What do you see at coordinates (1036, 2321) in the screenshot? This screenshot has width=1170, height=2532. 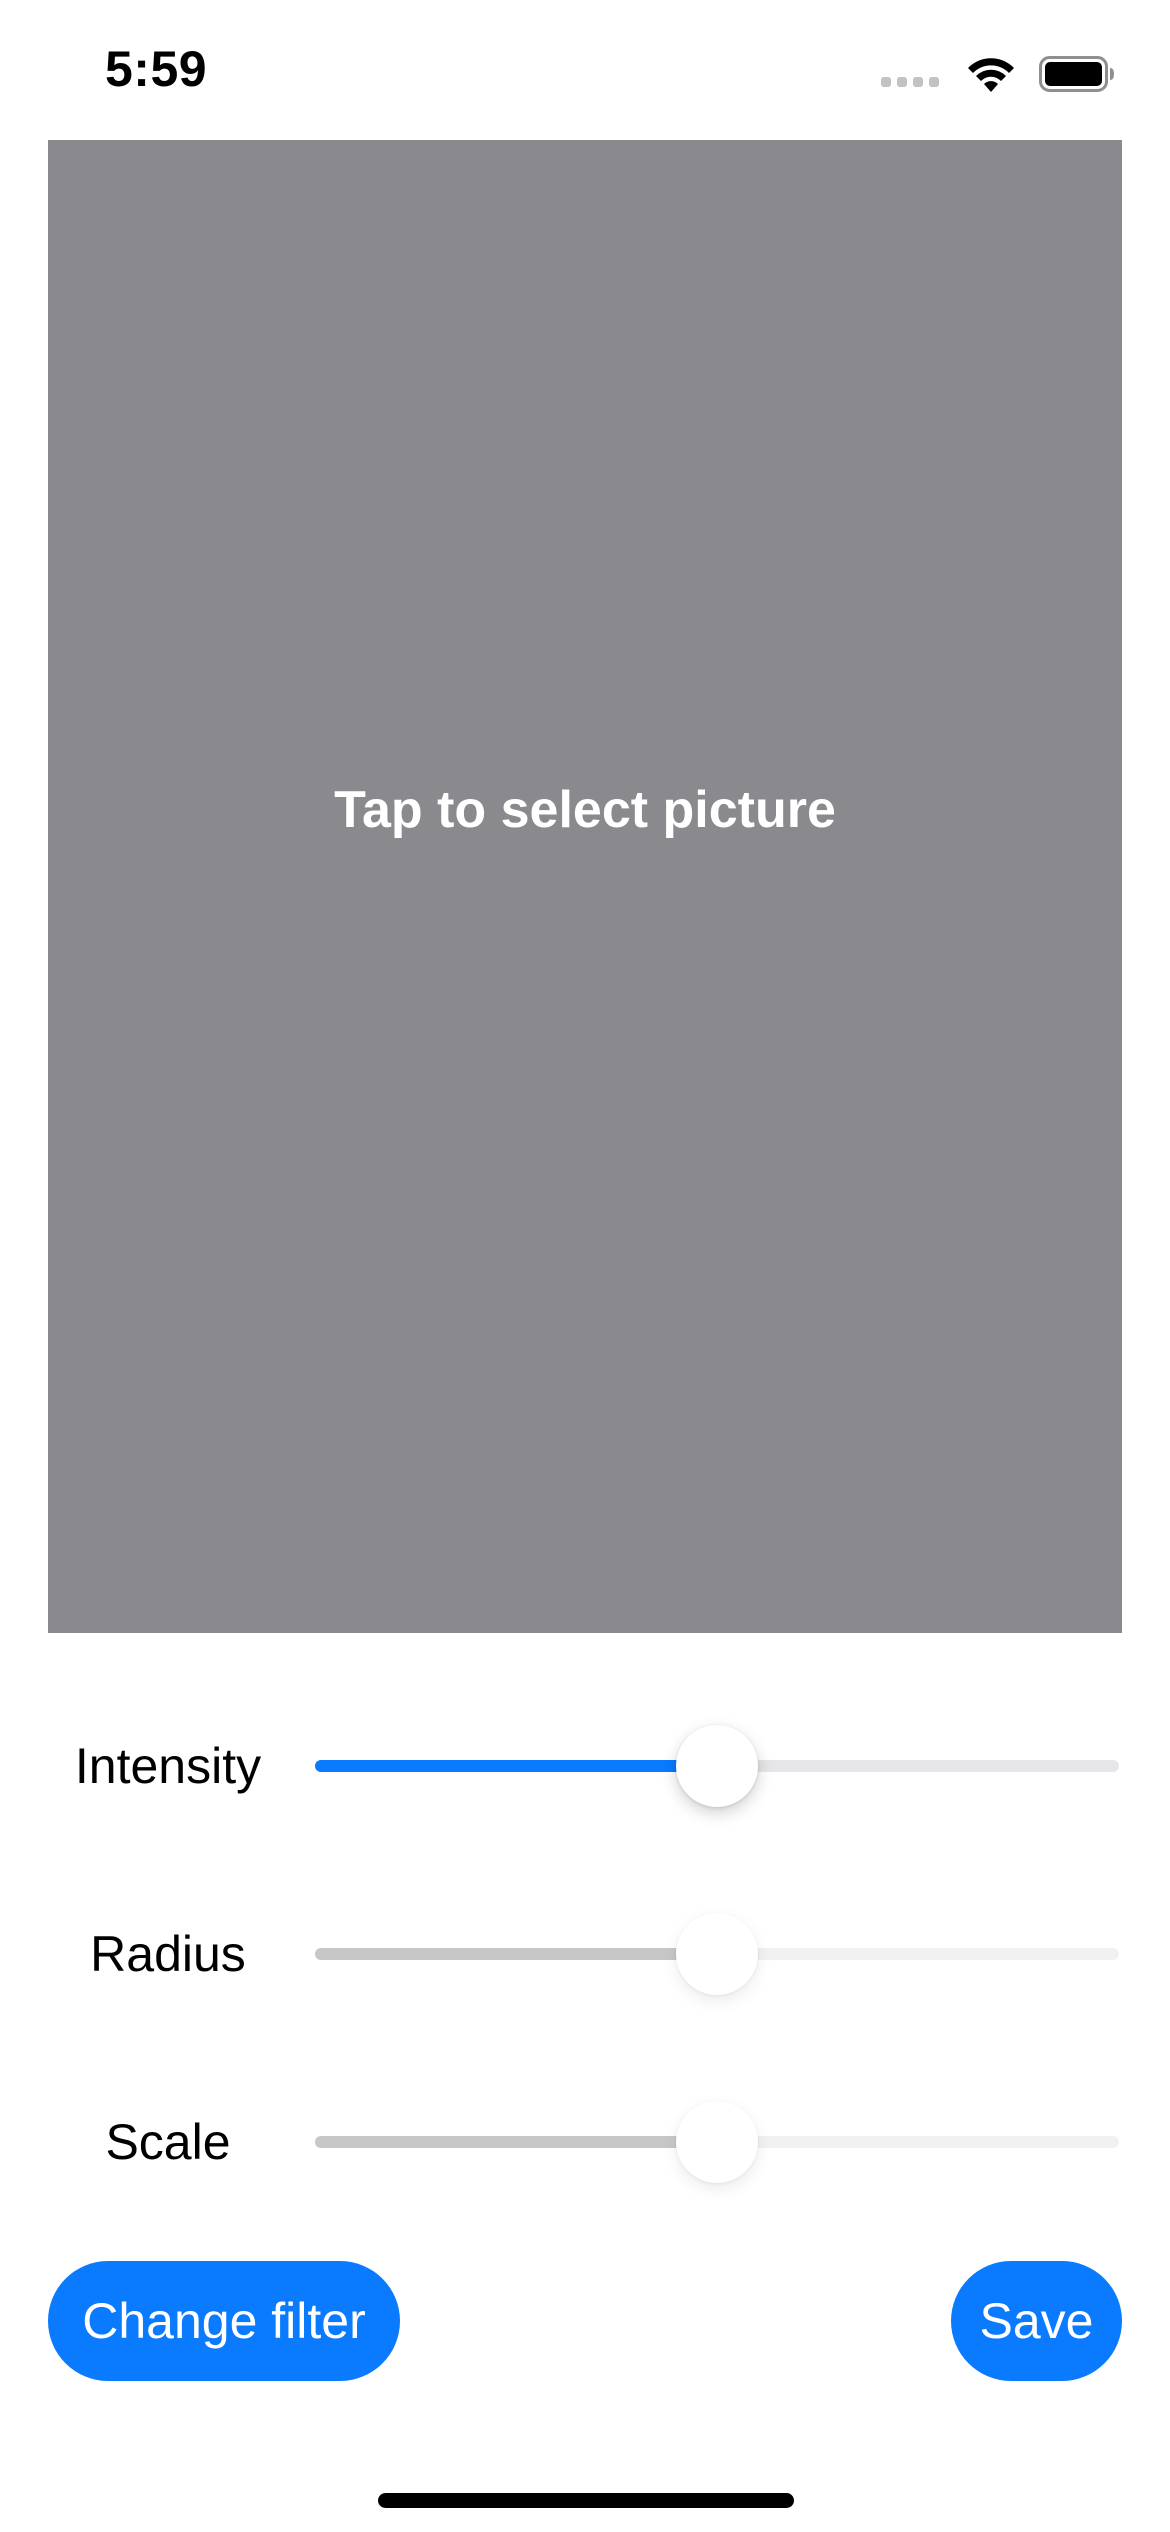 I see `save-button: Save` at bounding box center [1036, 2321].